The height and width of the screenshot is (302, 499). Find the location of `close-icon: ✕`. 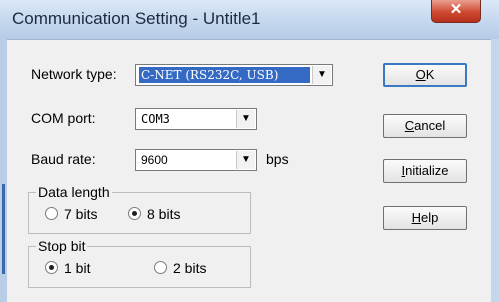

close-icon: ✕ is located at coordinates (456, 9).